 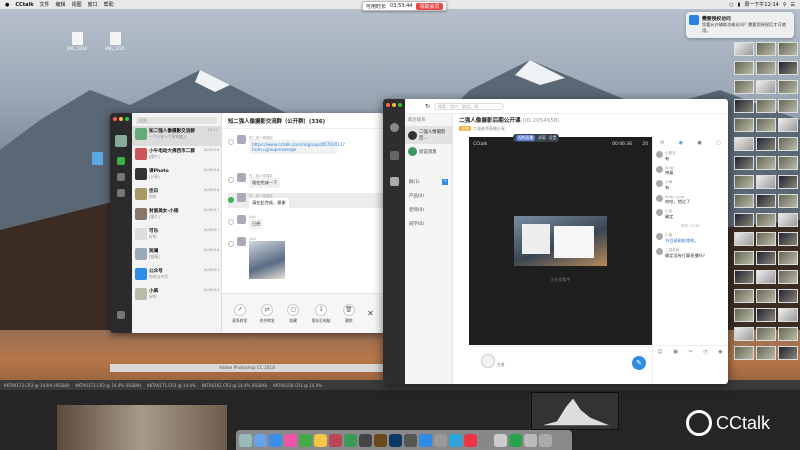 What do you see at coordinates (176, 136) in the screenshot?
I see `list-item: 知二强人像摄影交流群 一个人在一个家的路上 18:12` at bounding box center [176, 136].